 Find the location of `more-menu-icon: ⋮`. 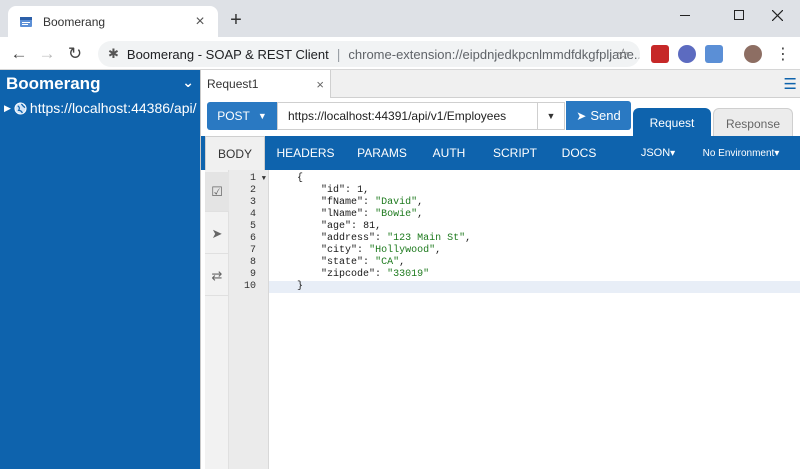

more-menu-icon: ⋮ is located at coordinates (783, 54).